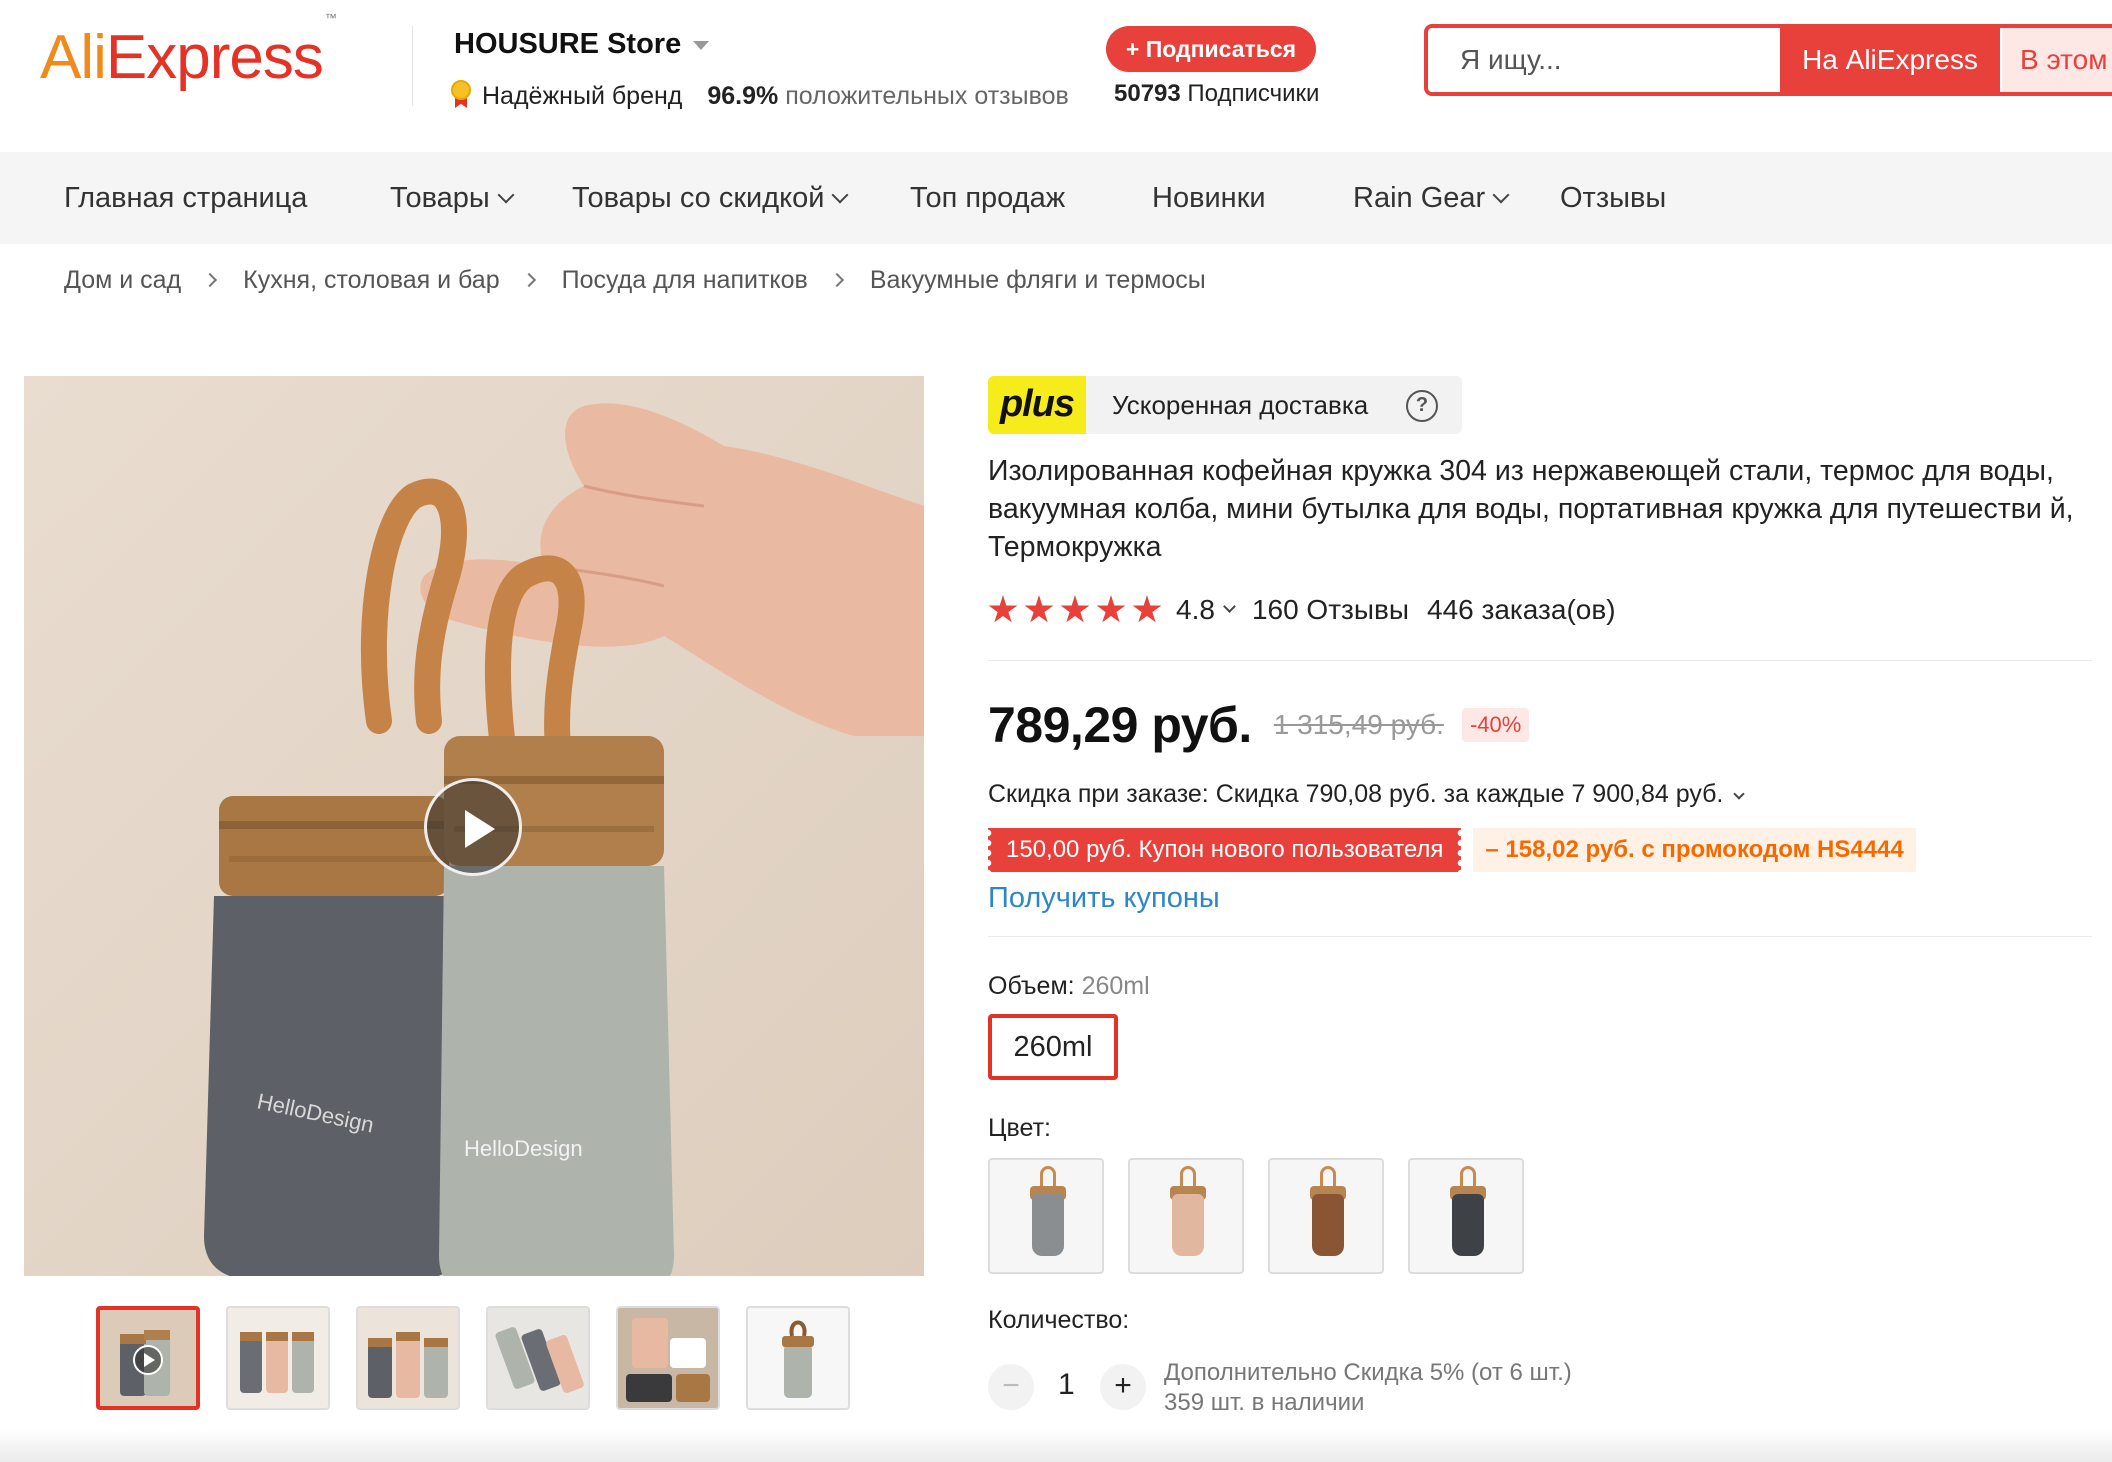 The width and height of the screenshot is (2112, 1462). I want to click on caret-down-icon, so click(701, 45).